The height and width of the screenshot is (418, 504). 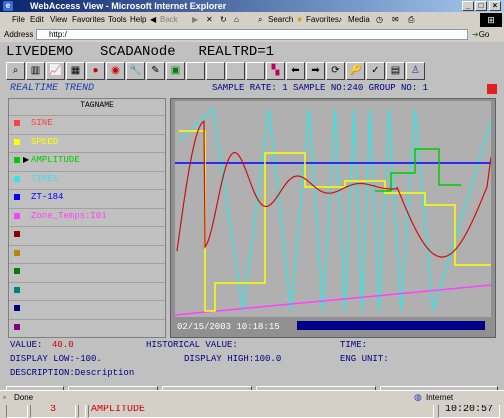 I want to click on alarm-group-icon: ◉, so click(x=115, y=71).